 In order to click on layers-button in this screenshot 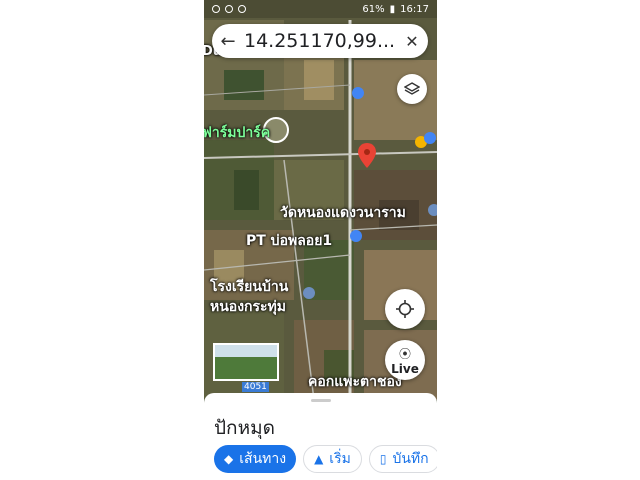, I will do `click(412, 89)`.